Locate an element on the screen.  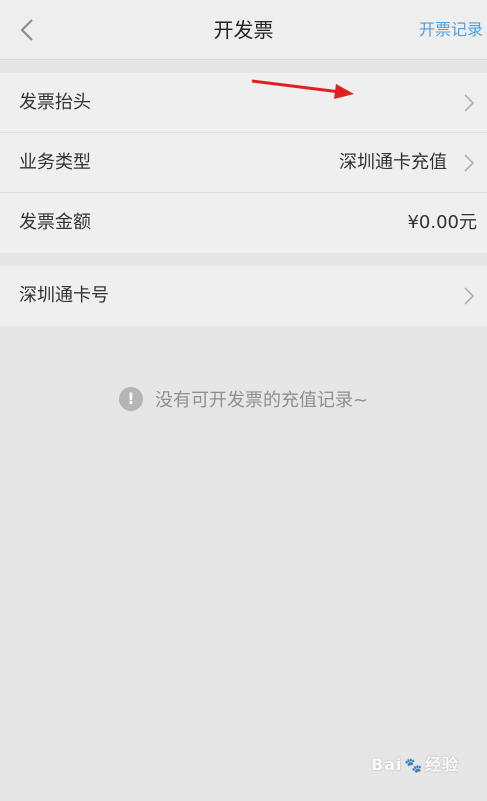
empty-state: ! 没有可开发票的充值记录~ is located at coordinates (243, 401).